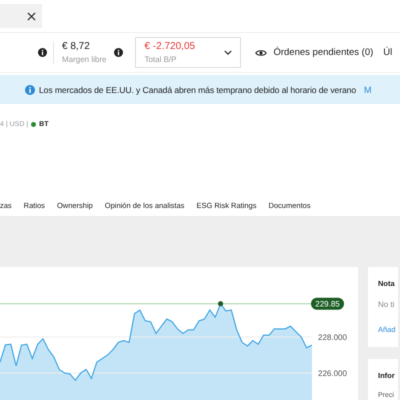 Image resolution: width=400 pixels, height=400 pixels. I want to click on price-badge: 229.85, so click(327, 304).